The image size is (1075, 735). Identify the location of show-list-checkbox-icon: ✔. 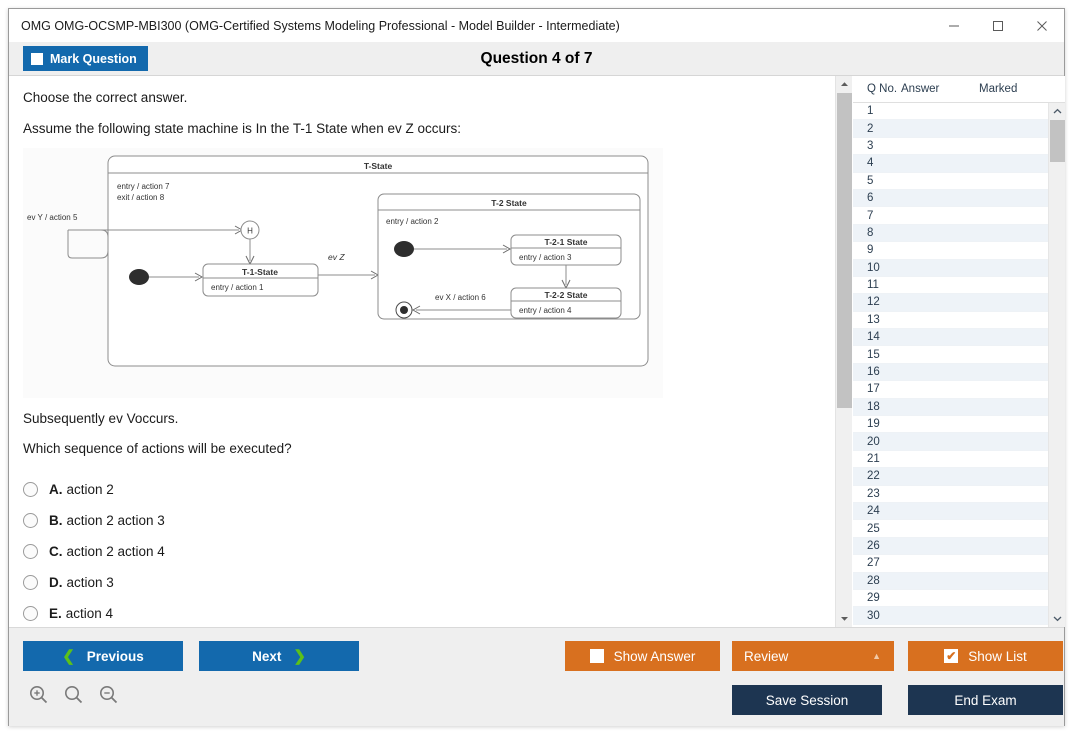
(951, 656).